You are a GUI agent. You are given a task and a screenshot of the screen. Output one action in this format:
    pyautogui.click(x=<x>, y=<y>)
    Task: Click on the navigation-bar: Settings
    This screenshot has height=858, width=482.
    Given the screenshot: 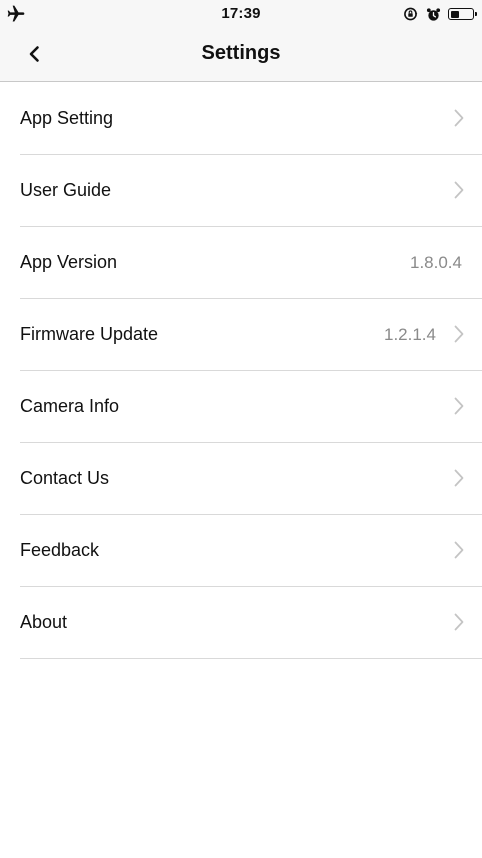 What is the action you would take?
    pyautogui.click(x=241, y=55)
    